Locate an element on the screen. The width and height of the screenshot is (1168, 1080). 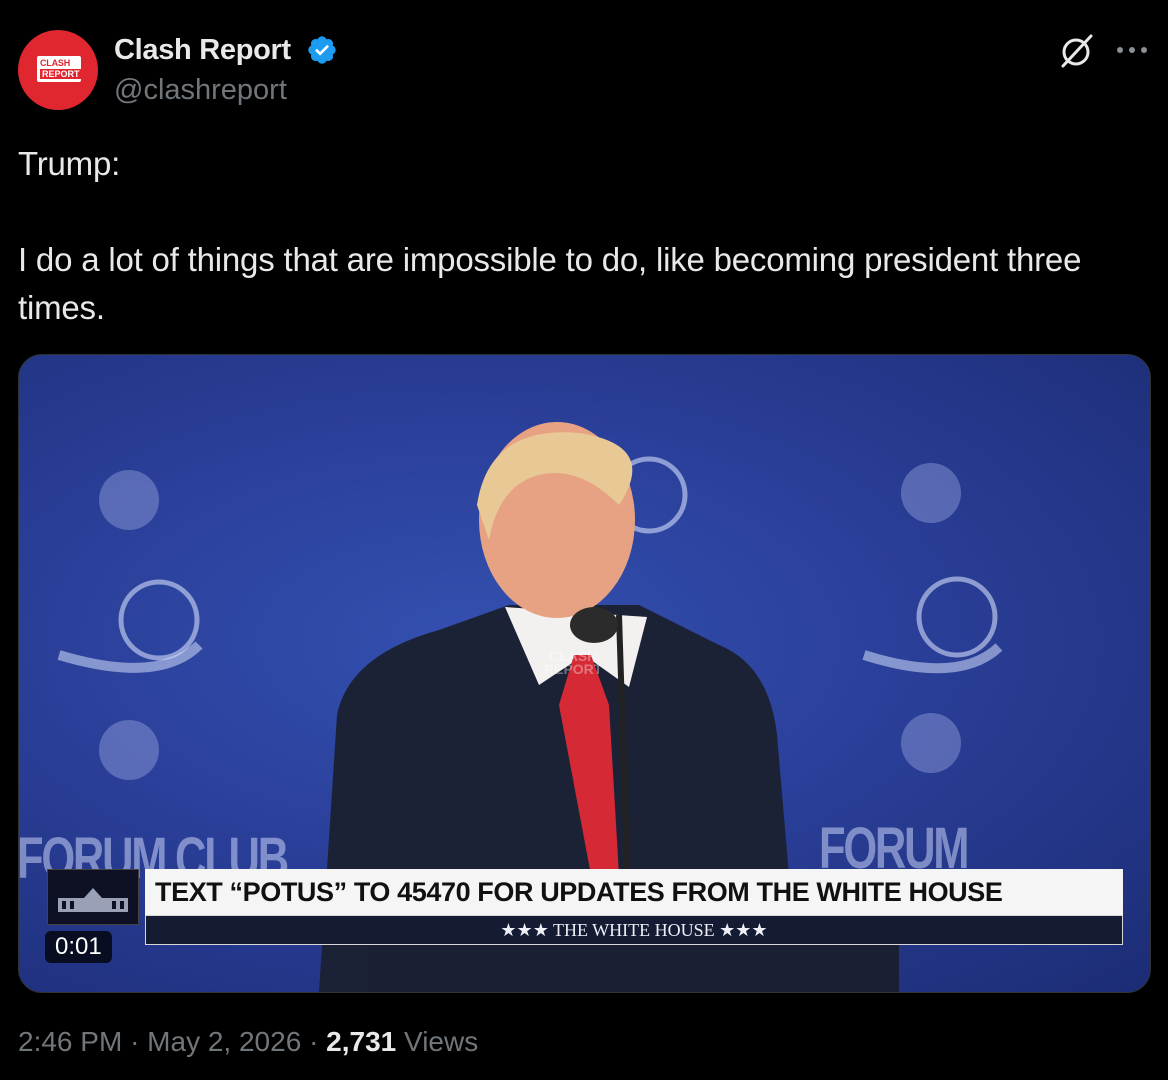
grok-icon is located at coordinates (1076, 51).